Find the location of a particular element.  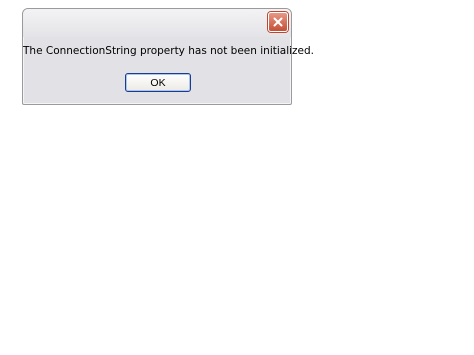

ok-button: OK is located at coordinates (158, 82).